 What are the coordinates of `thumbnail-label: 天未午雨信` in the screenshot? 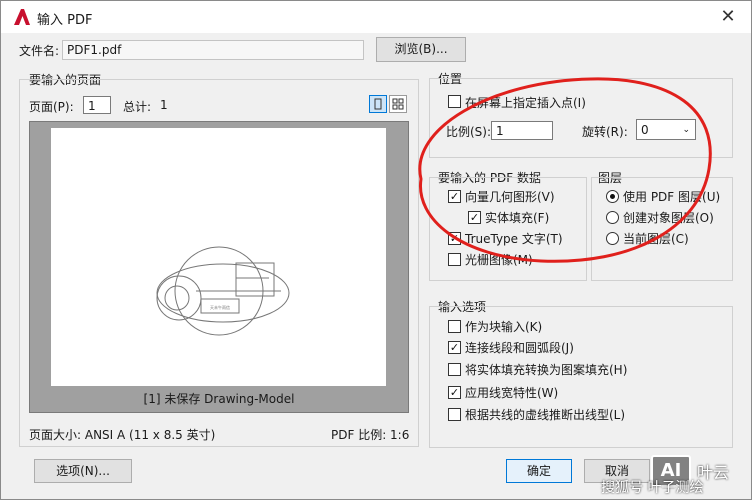 It's located at (220, 307).